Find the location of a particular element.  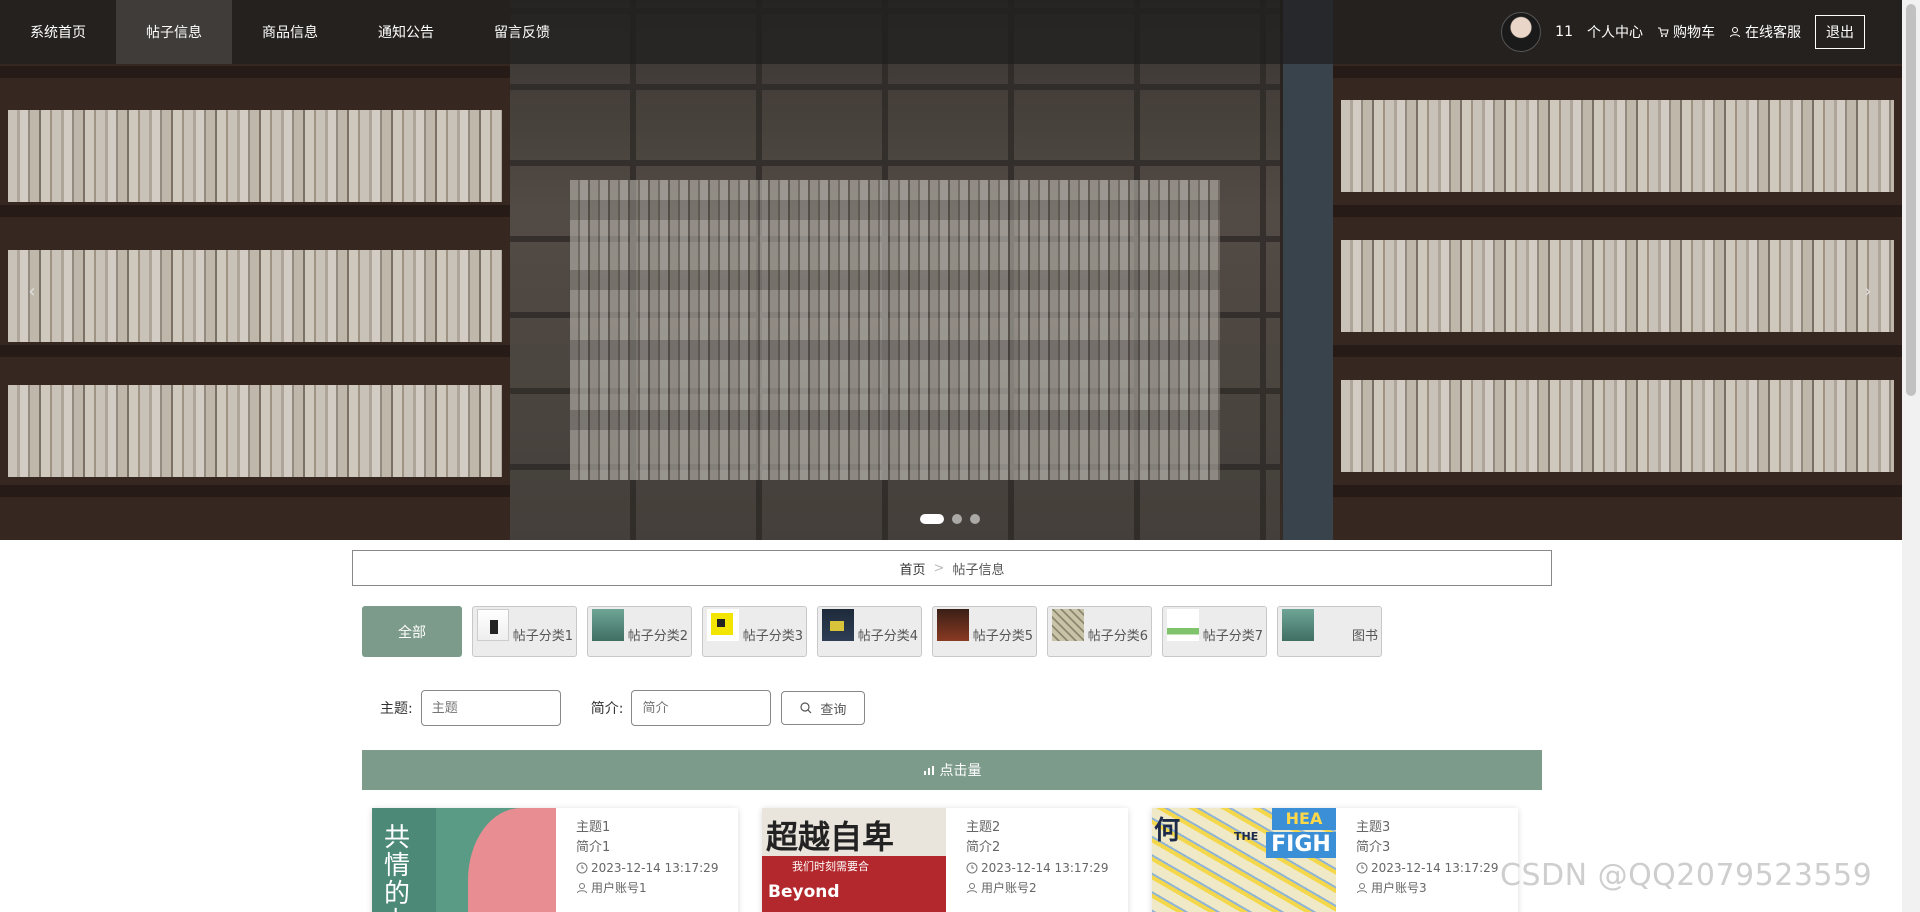

post-cover-text: 共情的力 is located at coordinates (397, 867).